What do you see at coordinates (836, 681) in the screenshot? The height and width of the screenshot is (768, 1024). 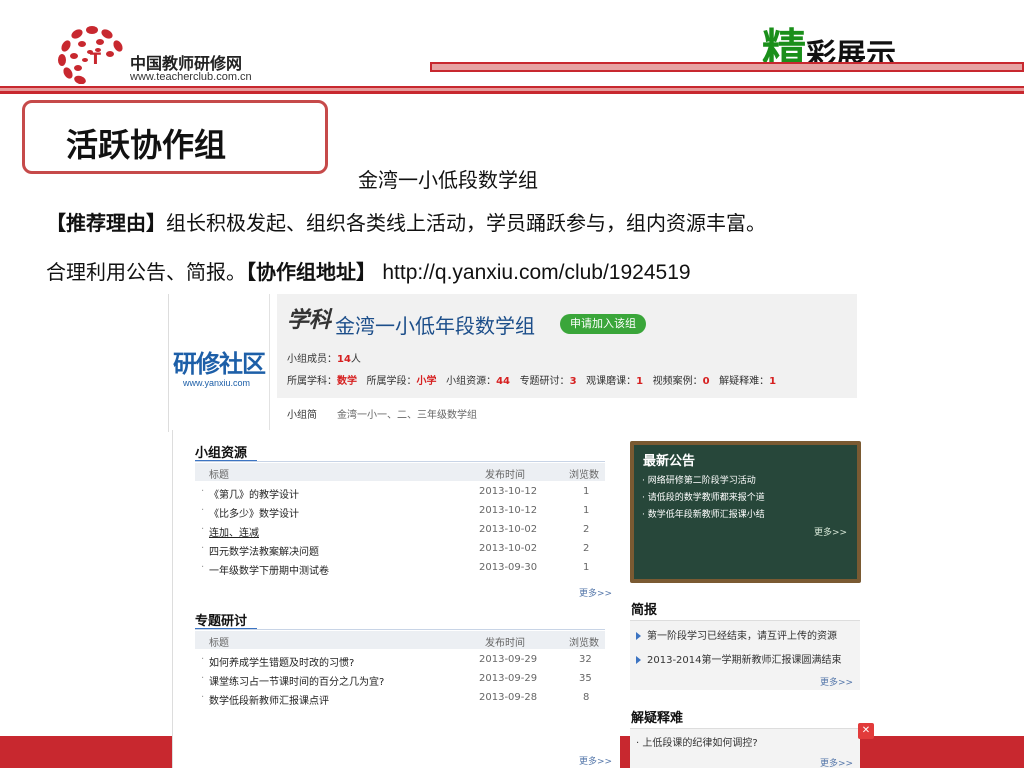 I see `brief-more-link: 更多>>` at bounding box center [836, 681].